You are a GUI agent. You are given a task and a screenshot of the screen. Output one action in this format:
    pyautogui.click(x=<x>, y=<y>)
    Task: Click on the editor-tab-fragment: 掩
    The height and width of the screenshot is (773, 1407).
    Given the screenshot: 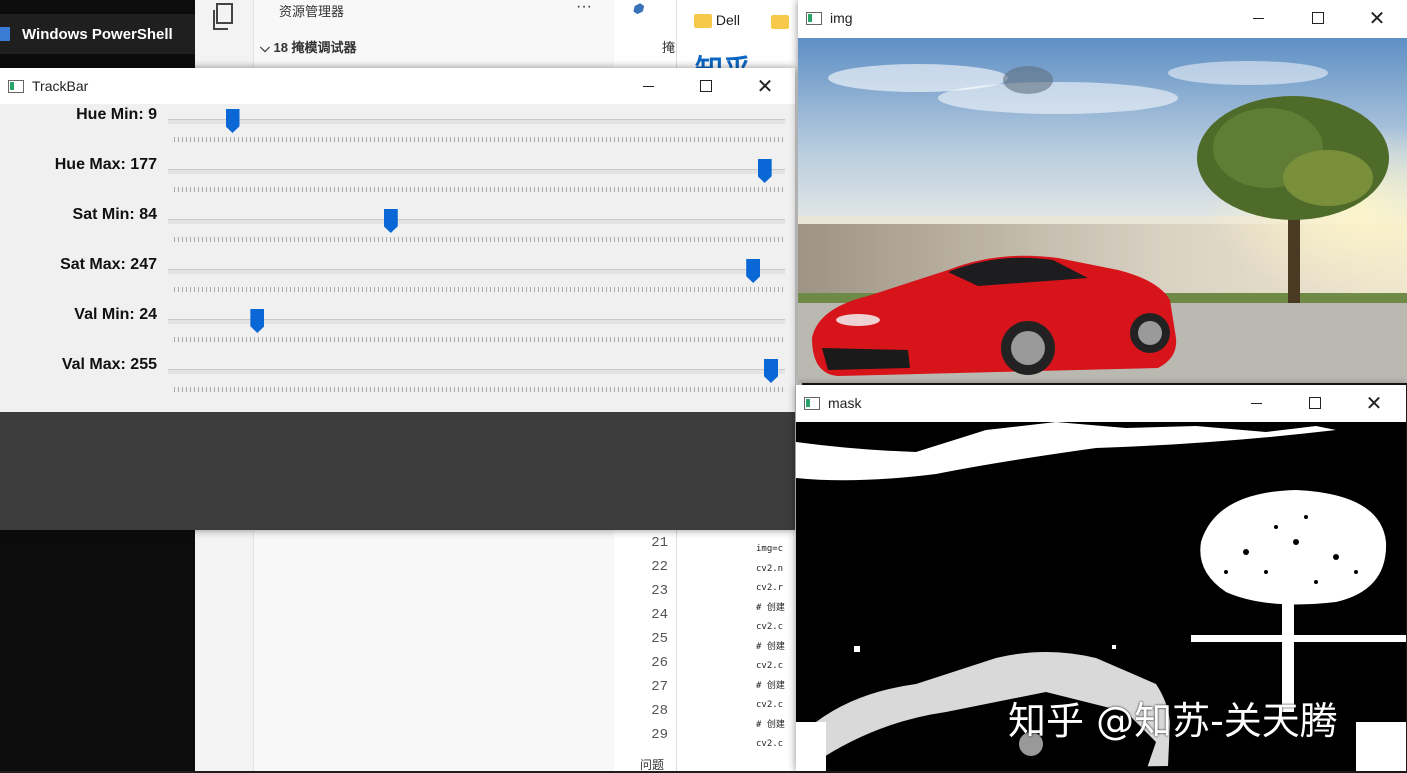 What is the action you would take?
    pyautogui.click(x=669, y=47)
    